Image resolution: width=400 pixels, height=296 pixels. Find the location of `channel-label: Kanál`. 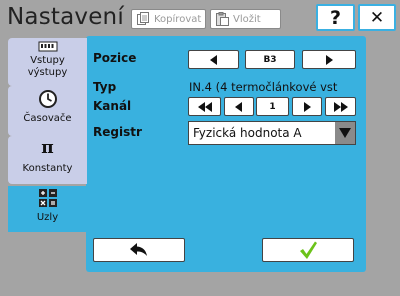

channel-label: Kanál is located at coordinates (112, 106).